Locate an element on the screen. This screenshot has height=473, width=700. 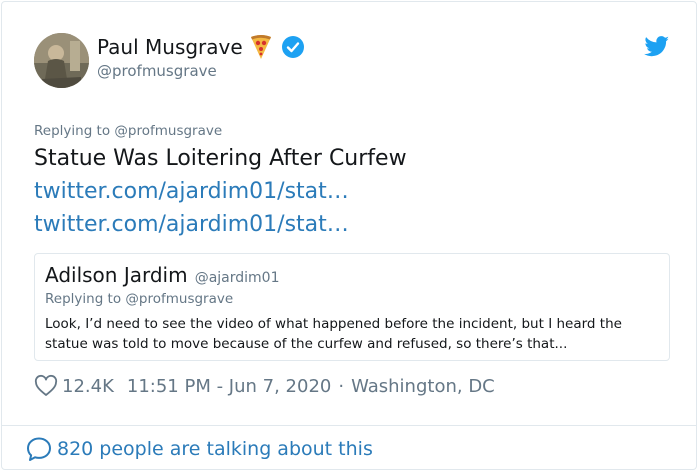
location: Washington, DC is located at coordinates (423, 386).